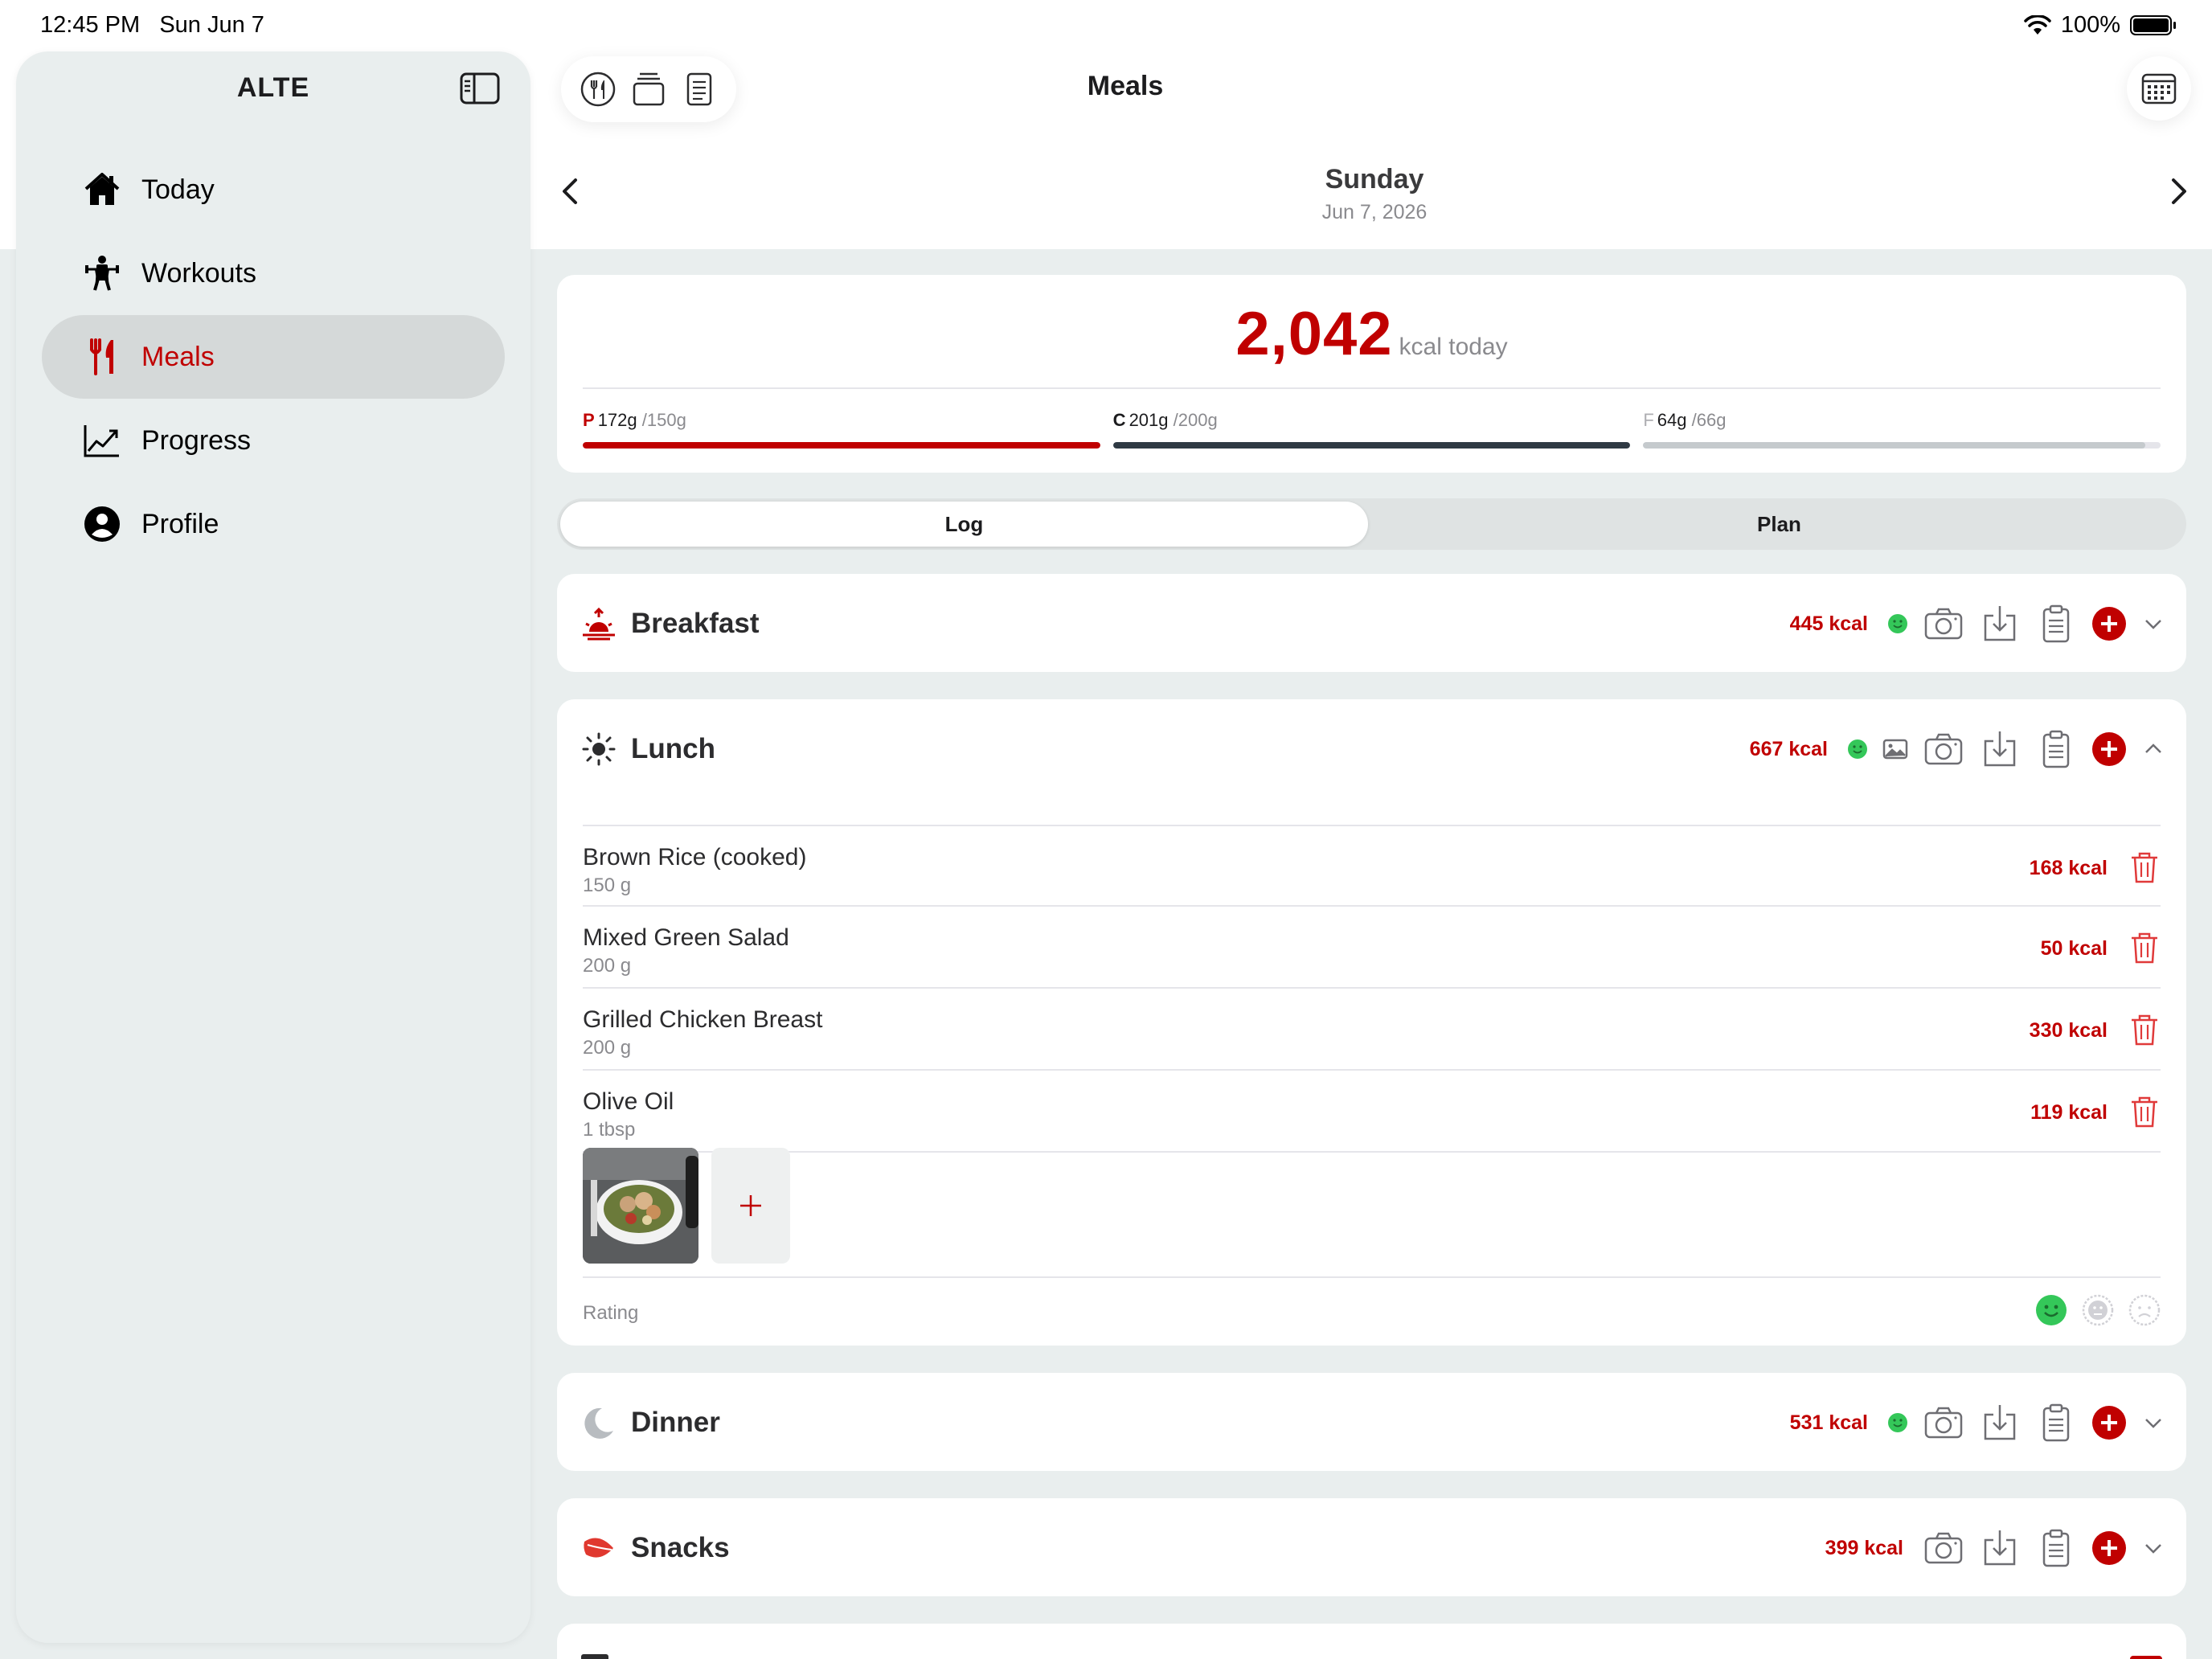 This screenshot has width=2212, height=1659. Describe the element at coordinates (198, 273) in the screenshot. I see `sidebar-item-label: Workouts` at that location.